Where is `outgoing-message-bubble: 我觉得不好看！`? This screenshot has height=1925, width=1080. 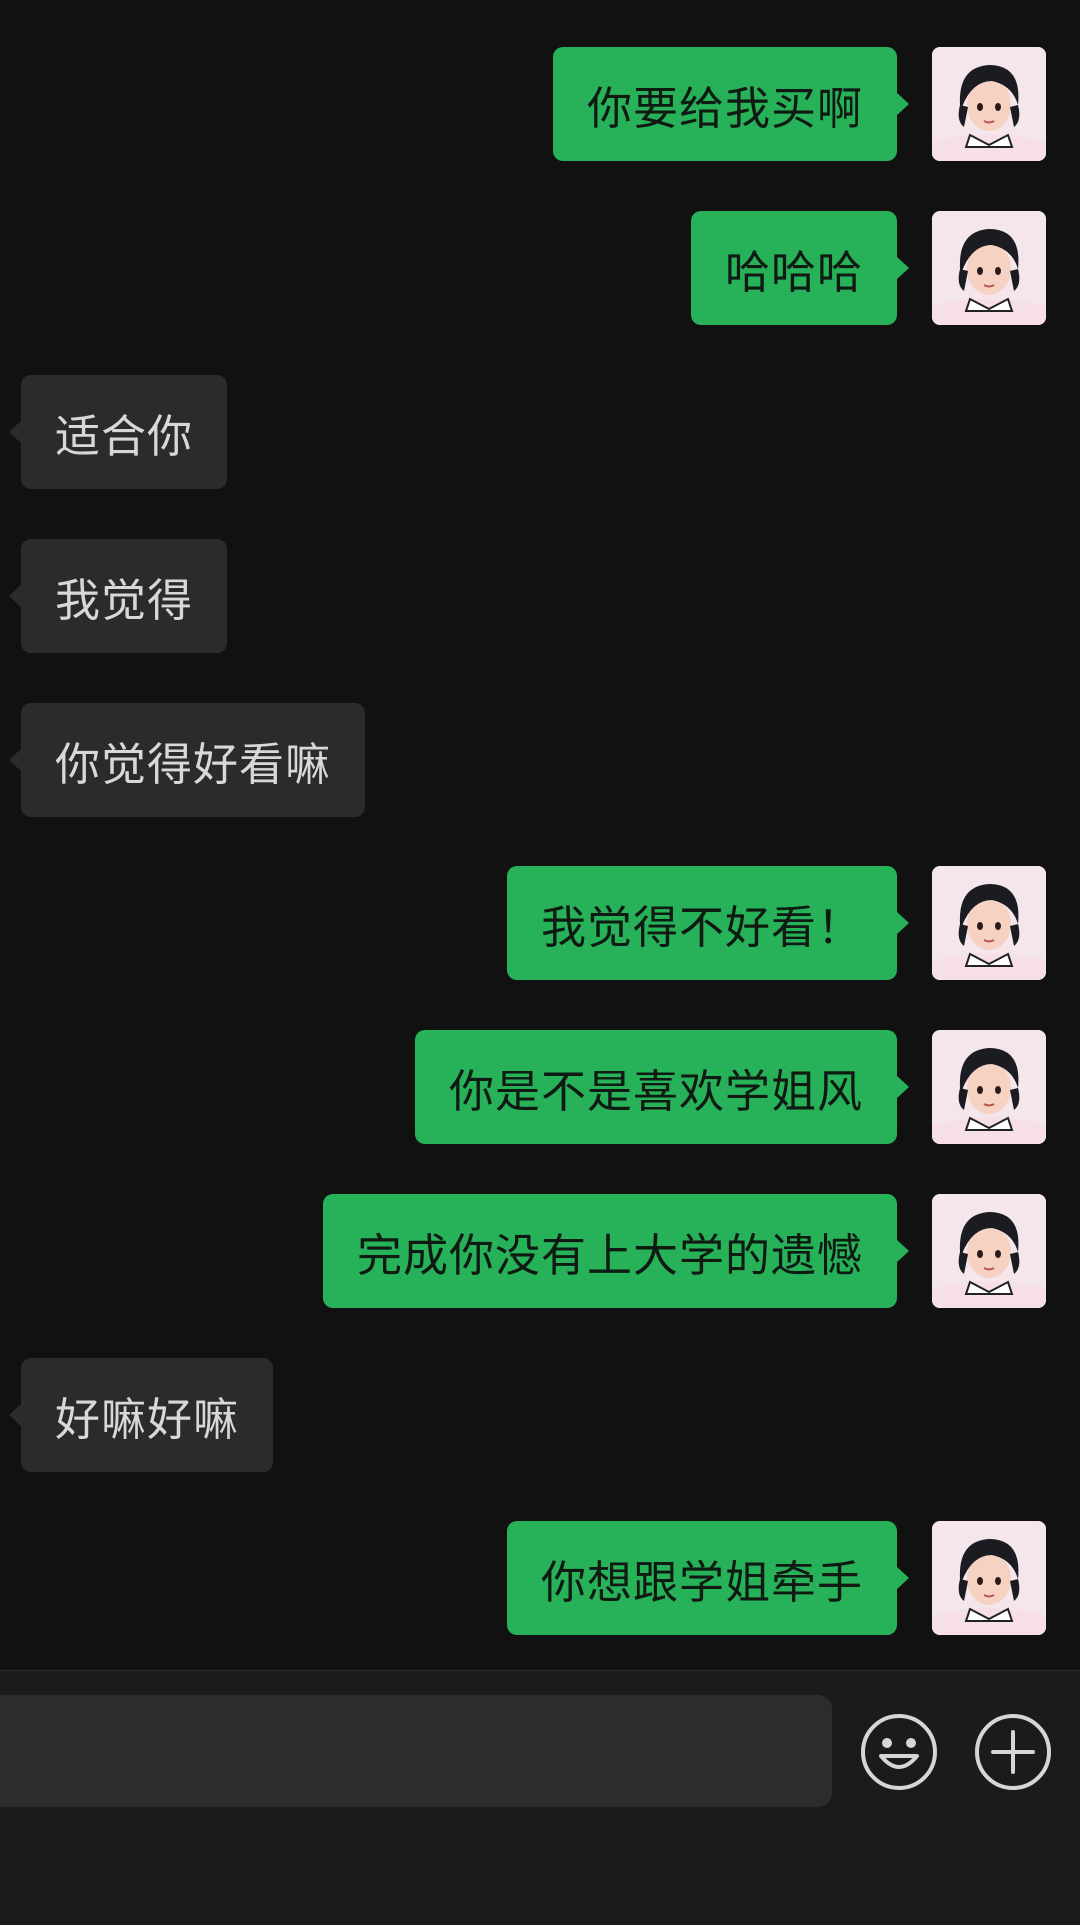
outgoing-message-bubble: 我觉得不好看！ is located at coordinates (708, 923).